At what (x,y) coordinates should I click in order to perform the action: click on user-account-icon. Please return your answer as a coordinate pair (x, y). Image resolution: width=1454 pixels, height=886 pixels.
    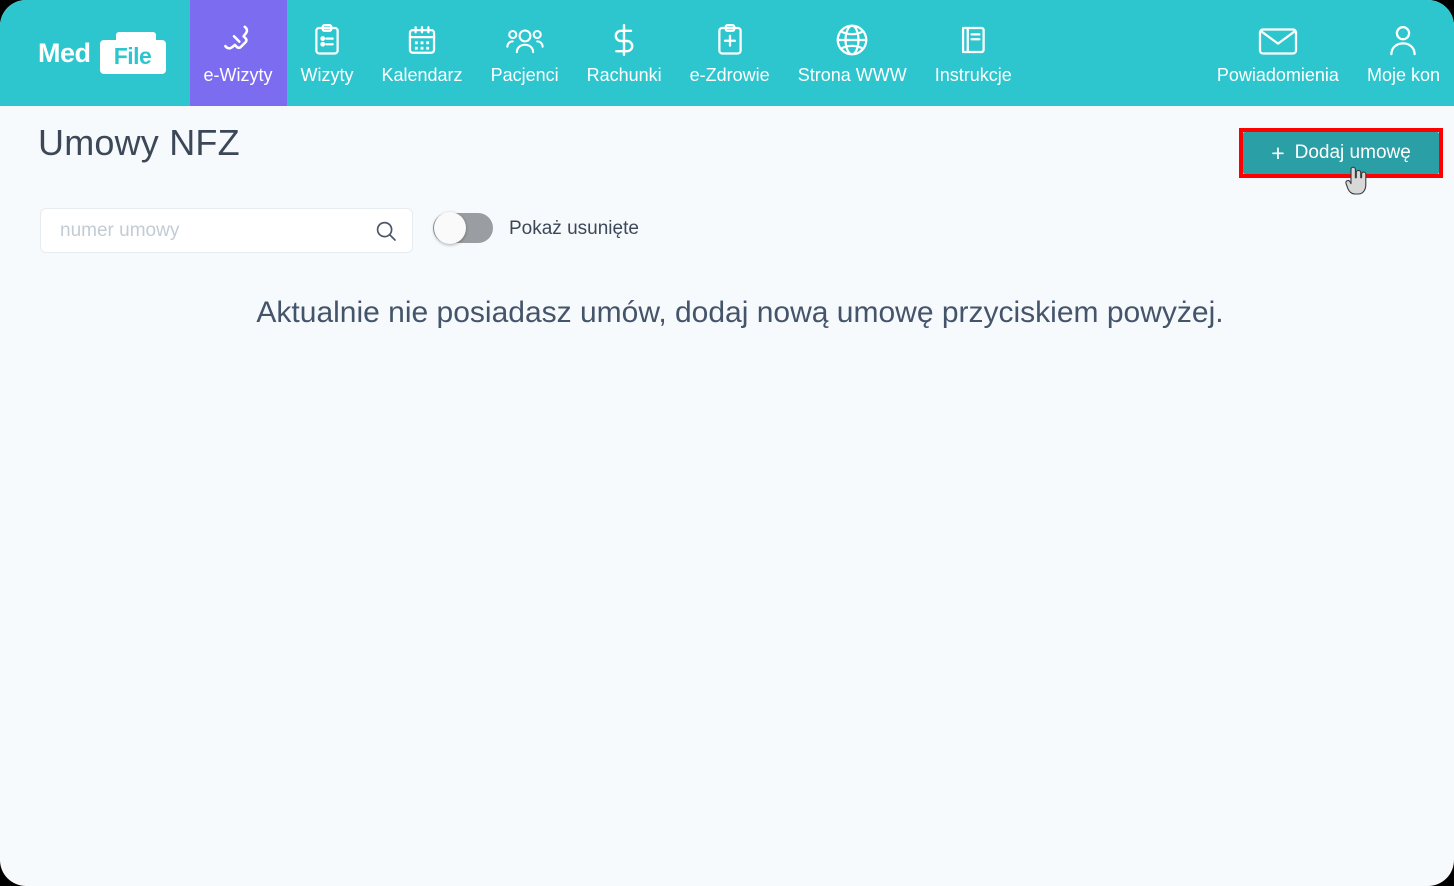
    Looking at the image, I should click on (1403, 40).